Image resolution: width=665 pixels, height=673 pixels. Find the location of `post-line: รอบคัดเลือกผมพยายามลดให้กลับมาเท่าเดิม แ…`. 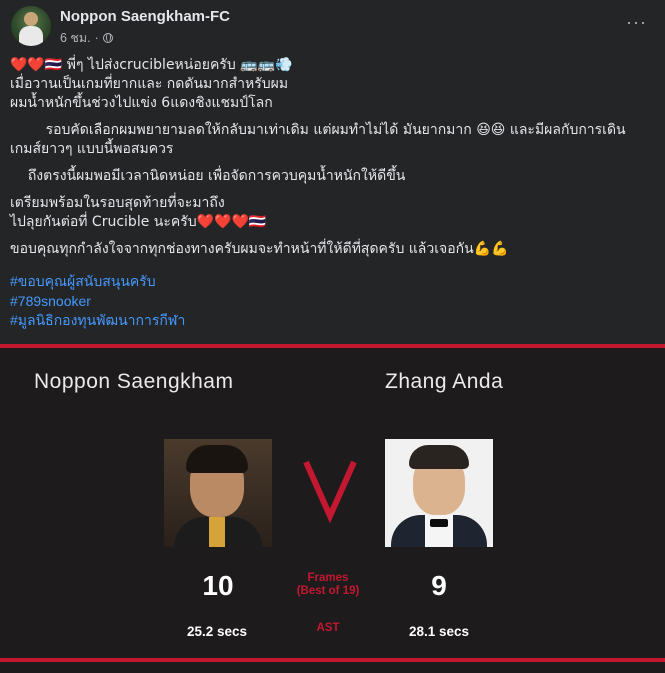

post-line: รอบคัดเลือกผมพยายามลดให้กลับมาเท่าเดิม แ… is located at coordinates (318, 130).